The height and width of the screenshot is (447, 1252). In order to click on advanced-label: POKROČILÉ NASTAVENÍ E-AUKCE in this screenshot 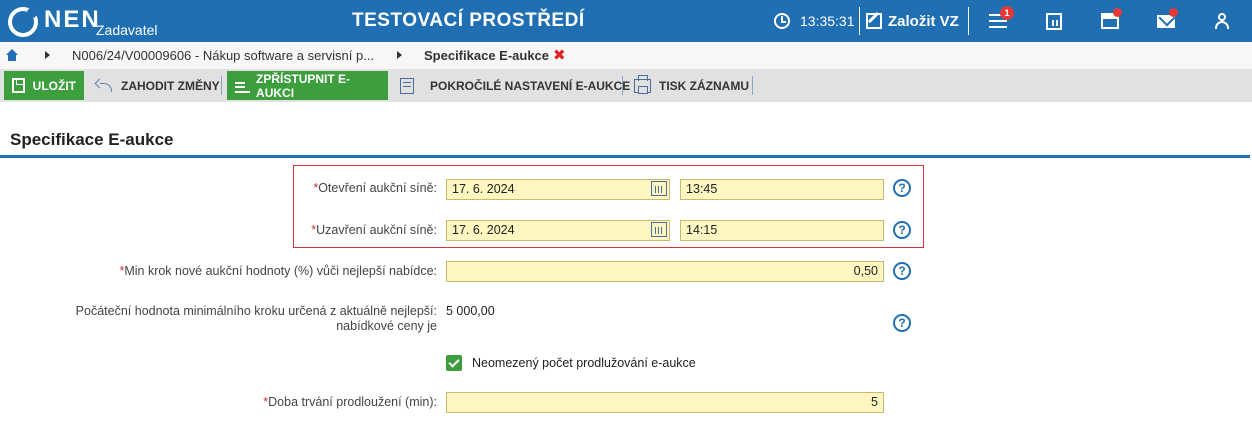, I will do `click(530, 85)`.